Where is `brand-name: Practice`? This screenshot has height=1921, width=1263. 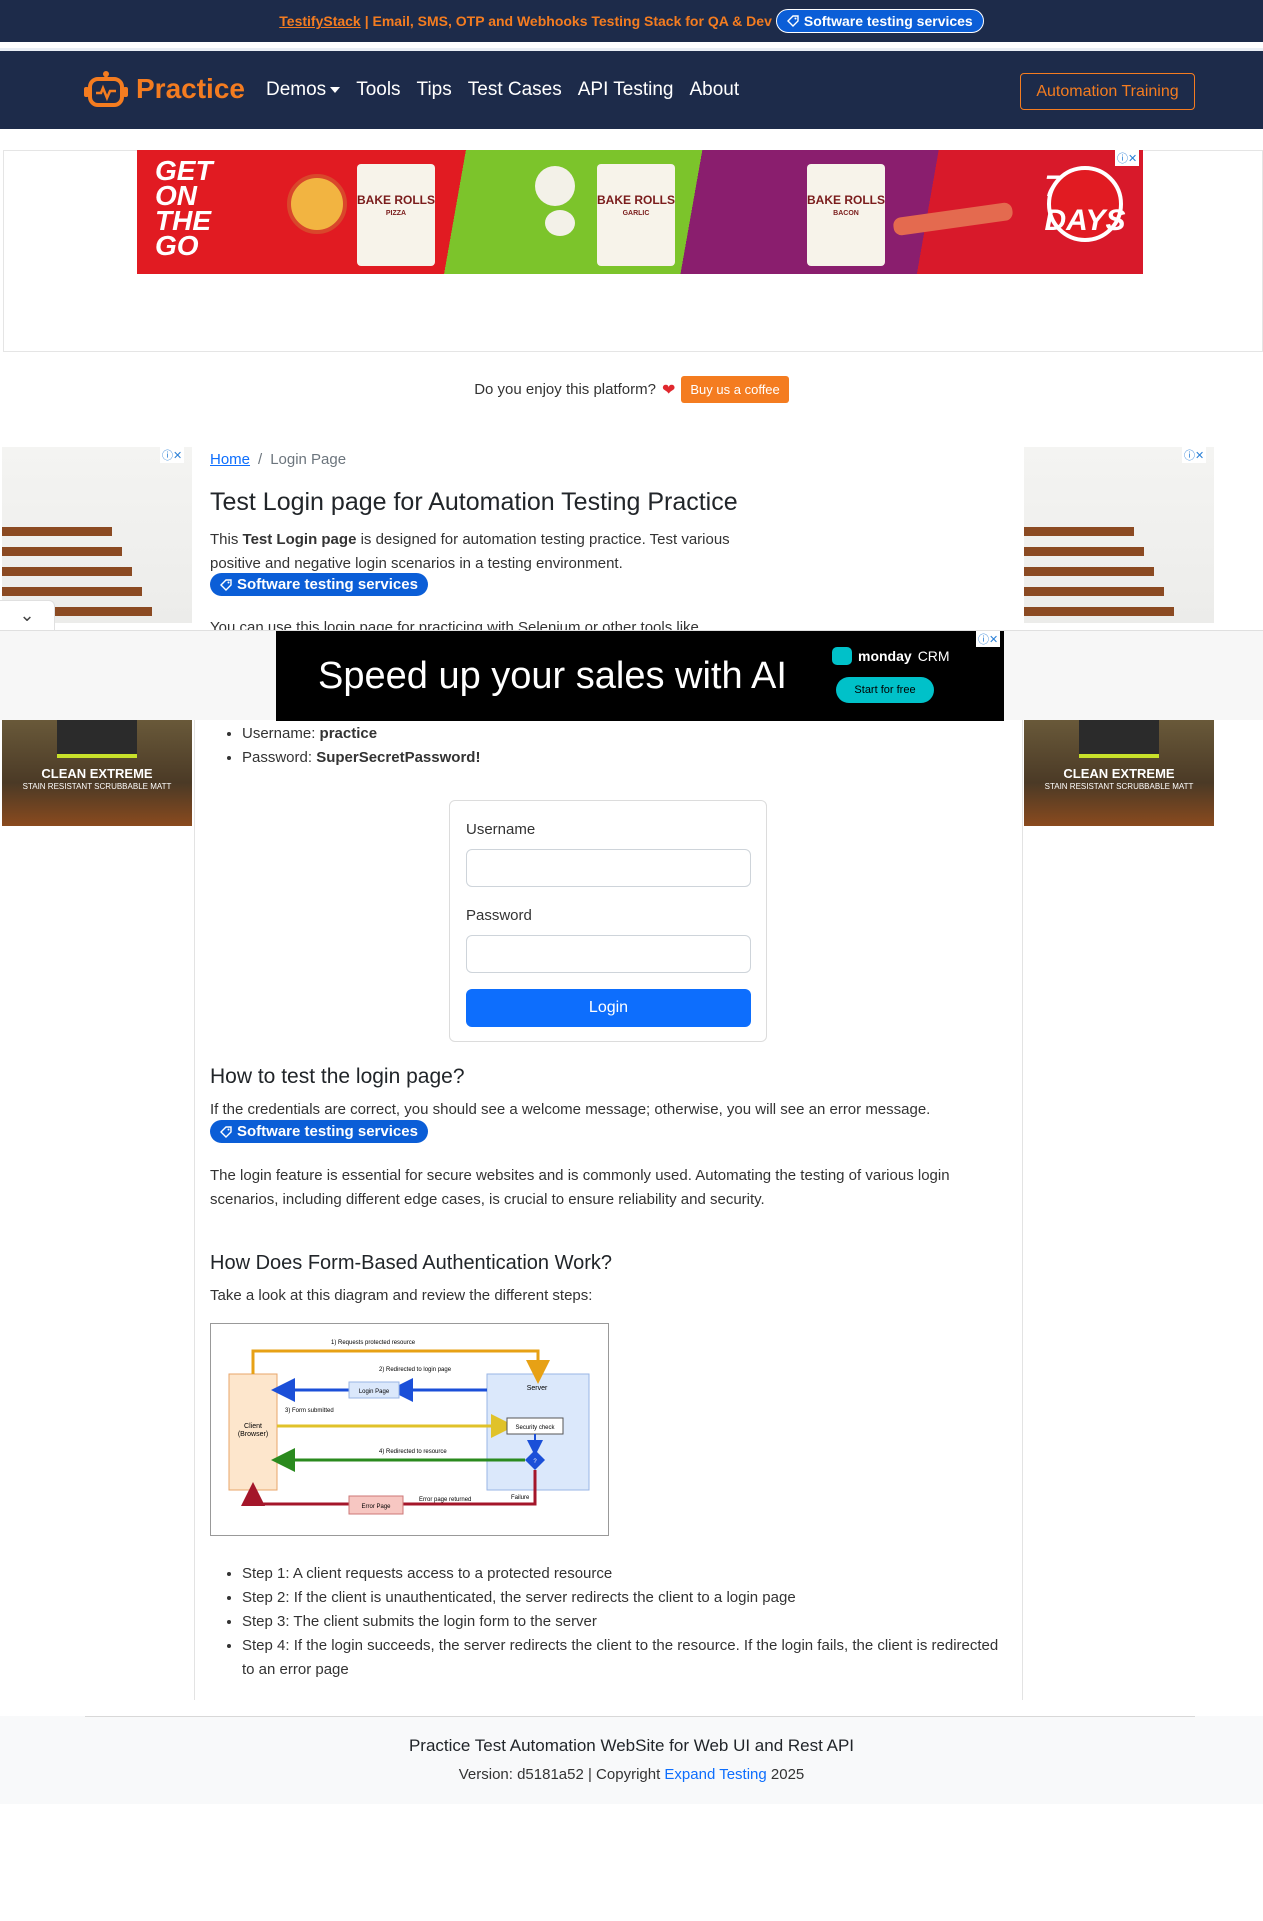
brand-name: Practice is located at coordinates (190, 88).